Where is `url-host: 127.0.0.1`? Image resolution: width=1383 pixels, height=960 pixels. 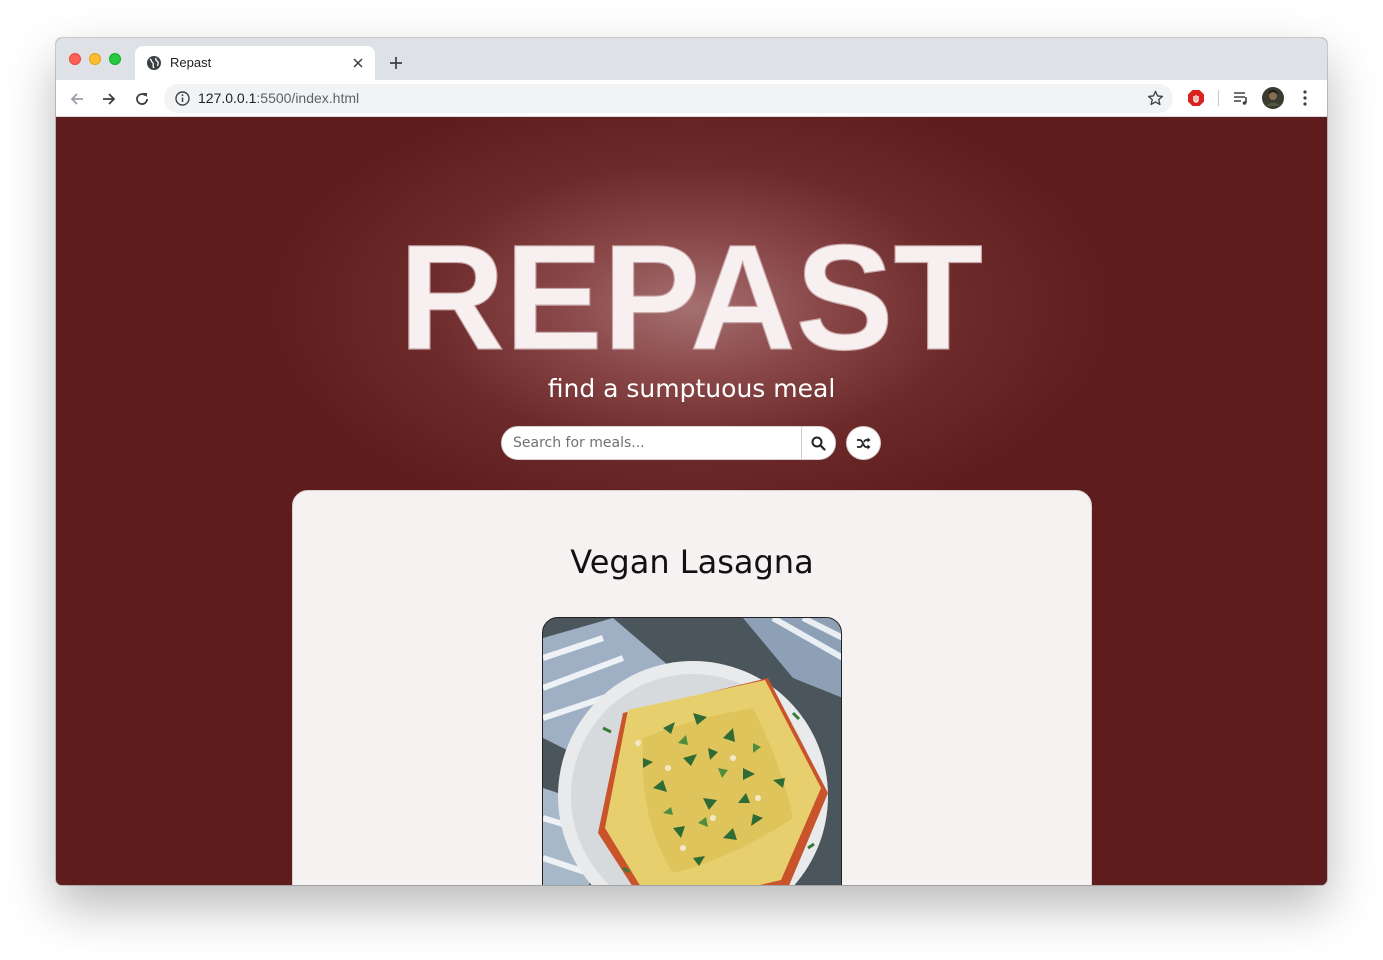 url-host: 127.0.0.1 is located at coordinates (227, 98).